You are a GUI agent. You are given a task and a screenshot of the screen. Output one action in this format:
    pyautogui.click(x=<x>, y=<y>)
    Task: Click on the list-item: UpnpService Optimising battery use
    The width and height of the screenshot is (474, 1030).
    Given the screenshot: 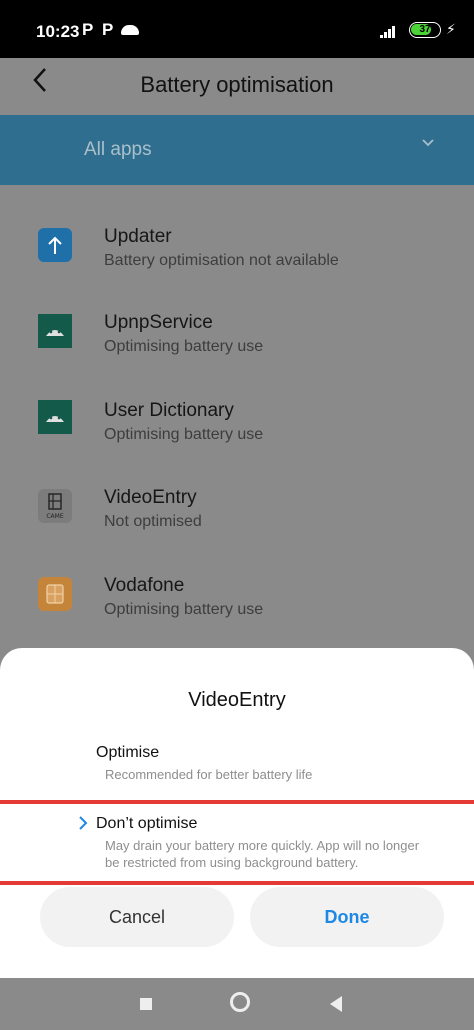 What is the action you would take?
    pyautogui.click(x=237, y=346)
    